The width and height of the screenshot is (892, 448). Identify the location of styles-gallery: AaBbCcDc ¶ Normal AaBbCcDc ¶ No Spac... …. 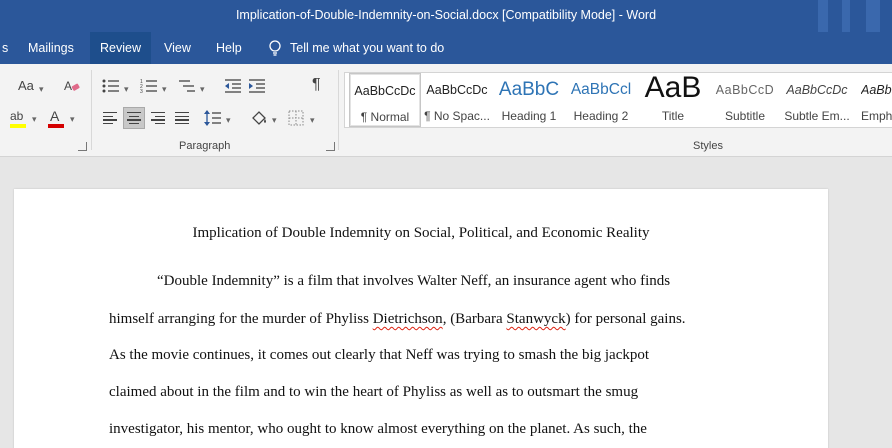
(618, 100).